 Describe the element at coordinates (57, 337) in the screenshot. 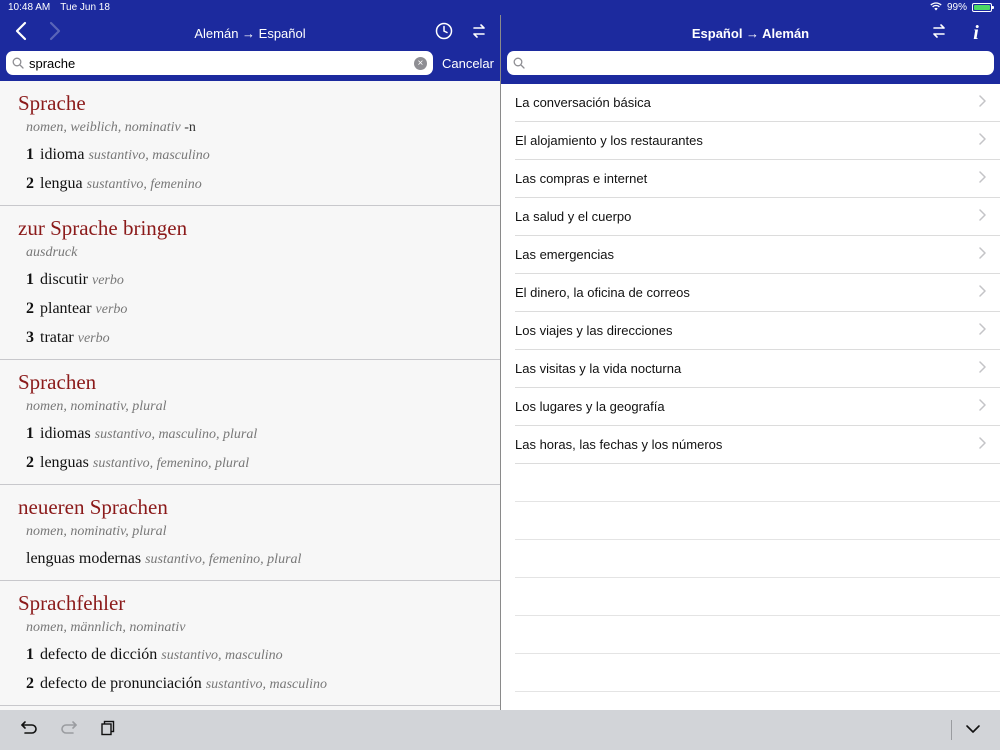

I see `sense-translation: tratar` at that location.